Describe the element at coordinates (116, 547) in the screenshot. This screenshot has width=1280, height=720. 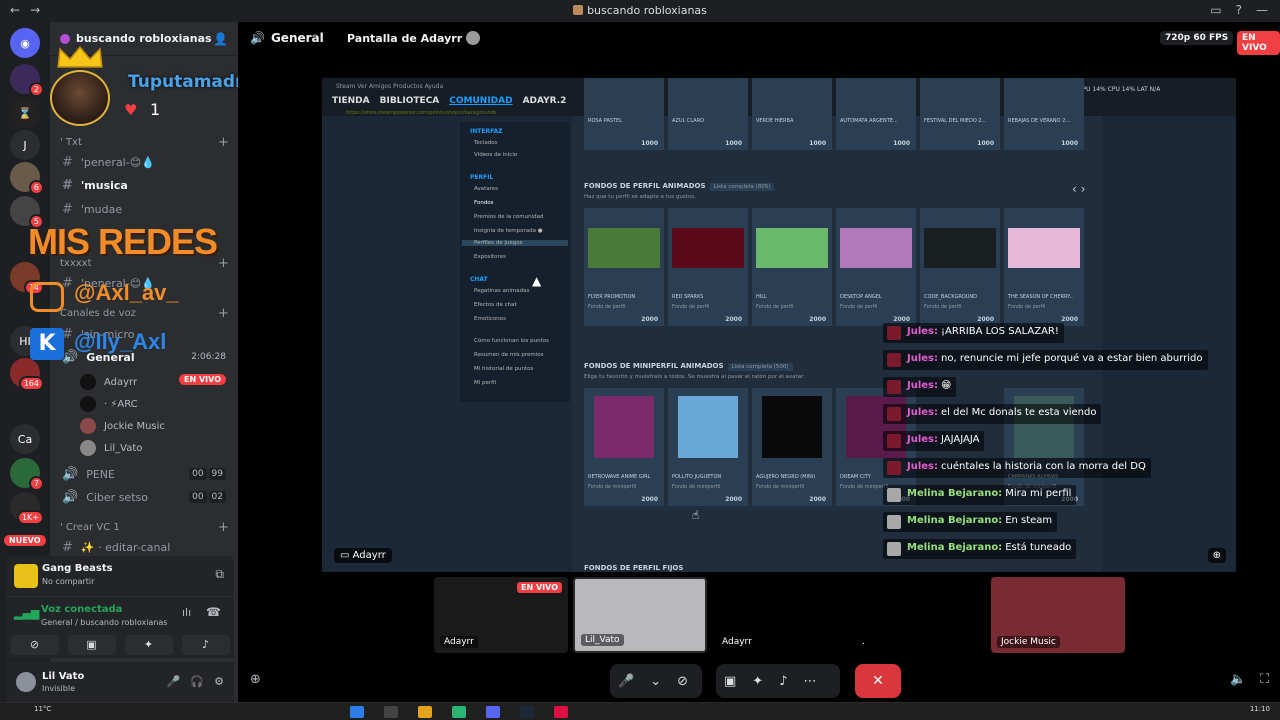
I see `channel-editar-canal: # ✨ · editar-canal` at that location.